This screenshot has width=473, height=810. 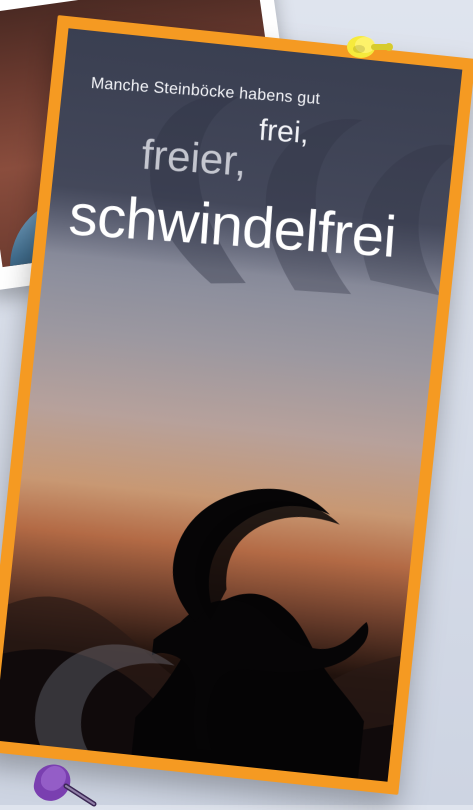 I want to click on purple-pushpin-icon, so click(x=65, y=785).